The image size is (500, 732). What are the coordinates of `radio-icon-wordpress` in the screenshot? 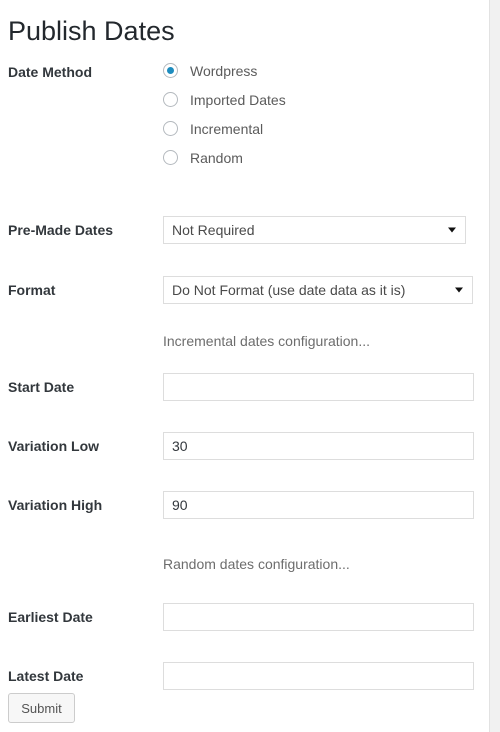 It's located at (170, 70).